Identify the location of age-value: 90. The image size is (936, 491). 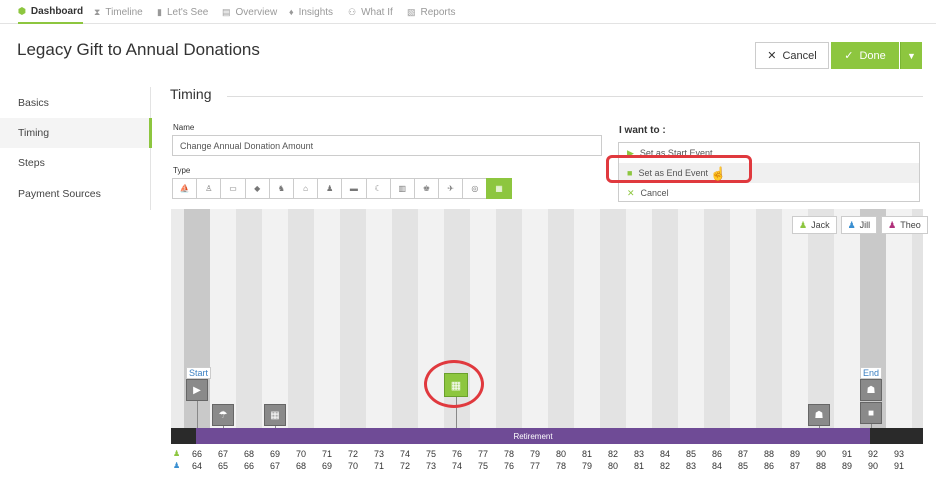
(872, 466).